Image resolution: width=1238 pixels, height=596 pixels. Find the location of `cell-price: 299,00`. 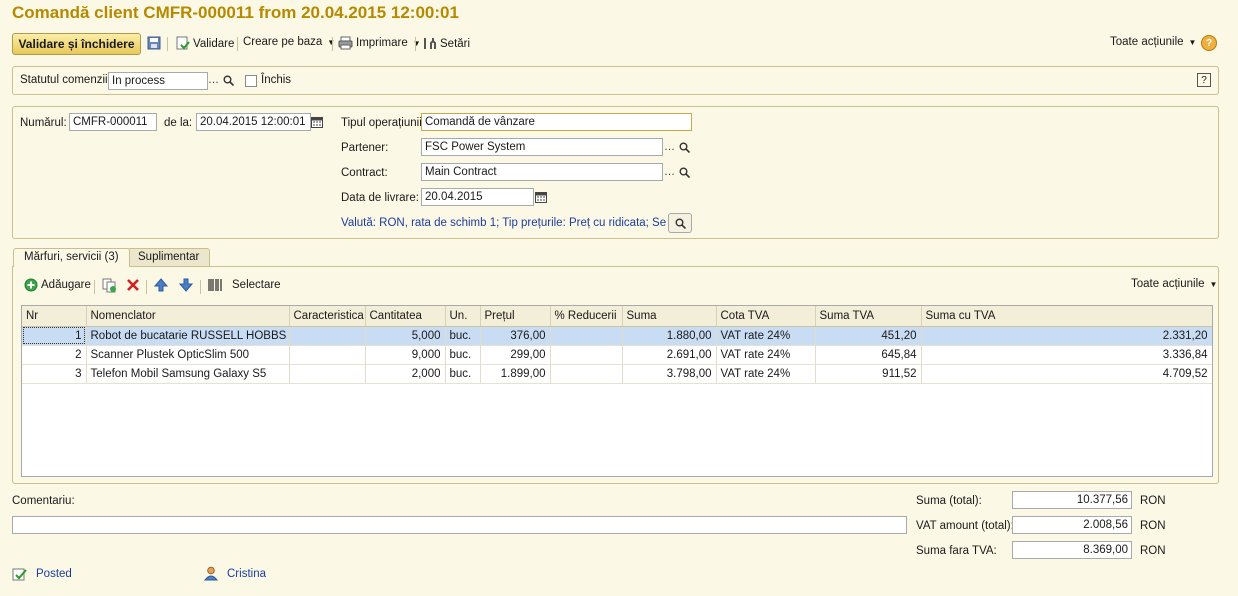

cell-price: 299,00 is located at coordinates (515, 355).